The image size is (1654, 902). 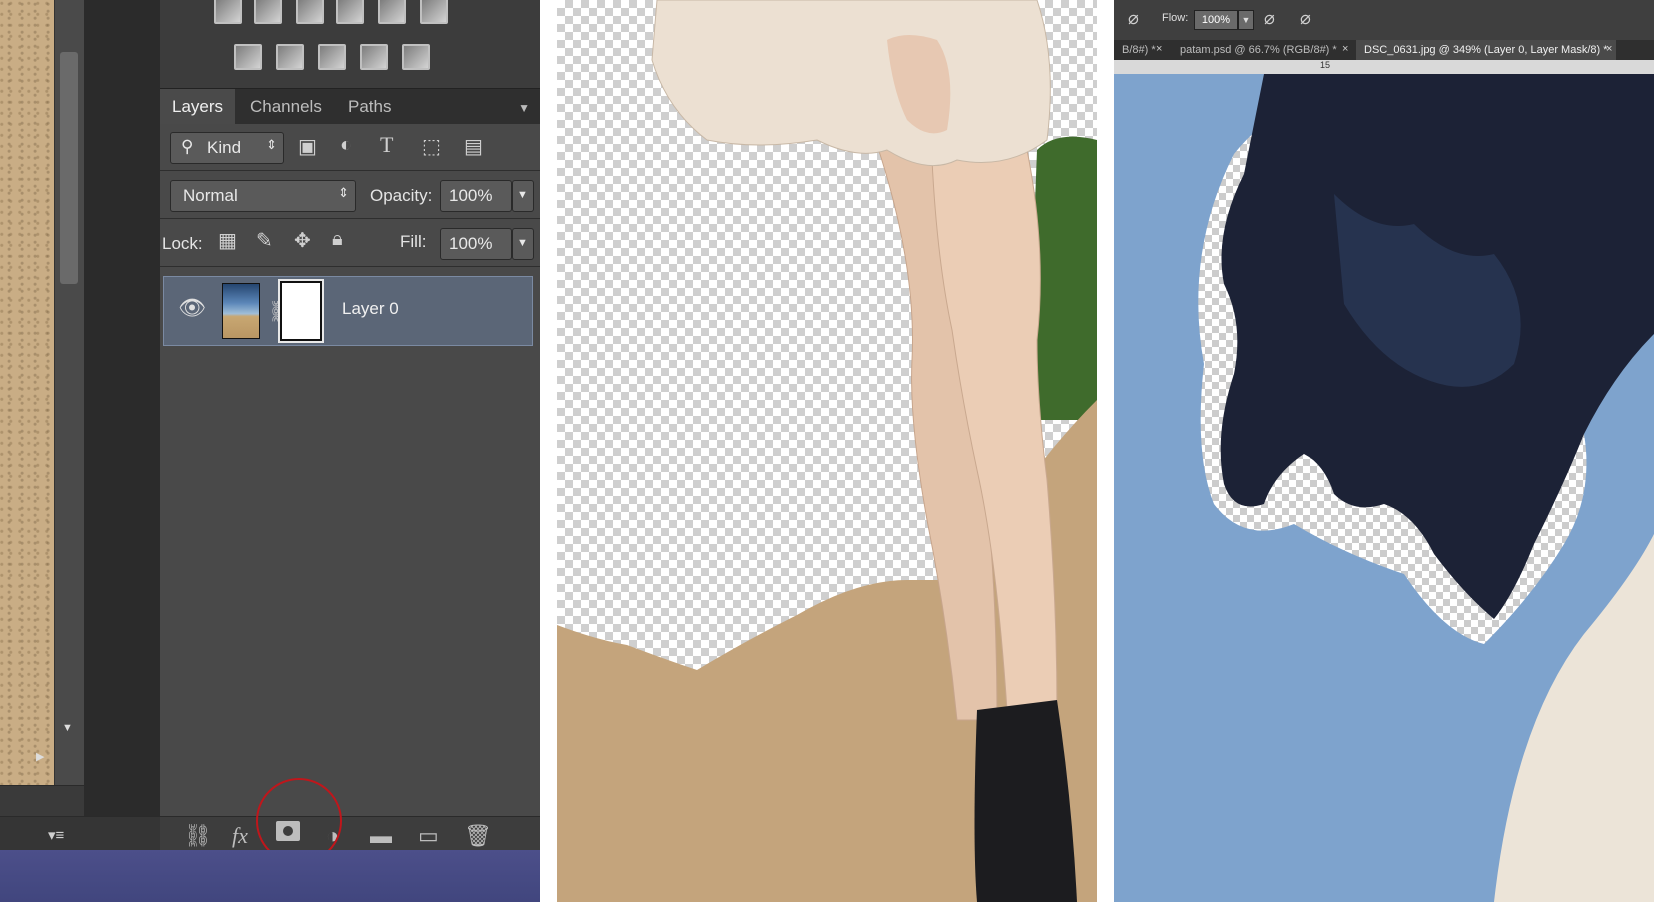 What do you see at coordinates (1175, 18) in the screenshot?
I see `flow-label: Flow:` at bounding box center [1175, 18].